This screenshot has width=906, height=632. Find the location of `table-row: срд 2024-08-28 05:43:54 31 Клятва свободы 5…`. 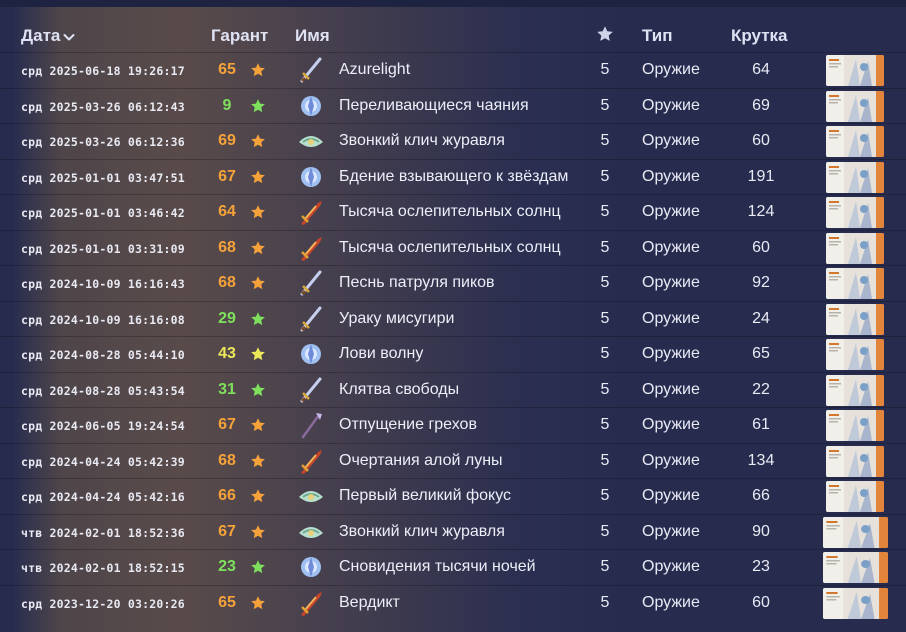

table-row: срд 2024-08-28 05:43:54 31 Клятва свободы 5… is located at coordinates (453, 389).